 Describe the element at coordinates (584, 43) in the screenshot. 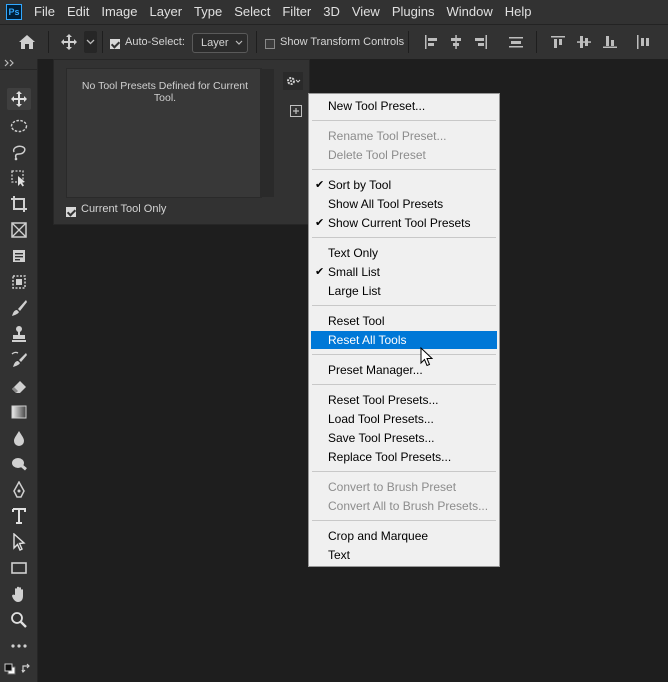

I see `align-vertical-center-icon` at that location.